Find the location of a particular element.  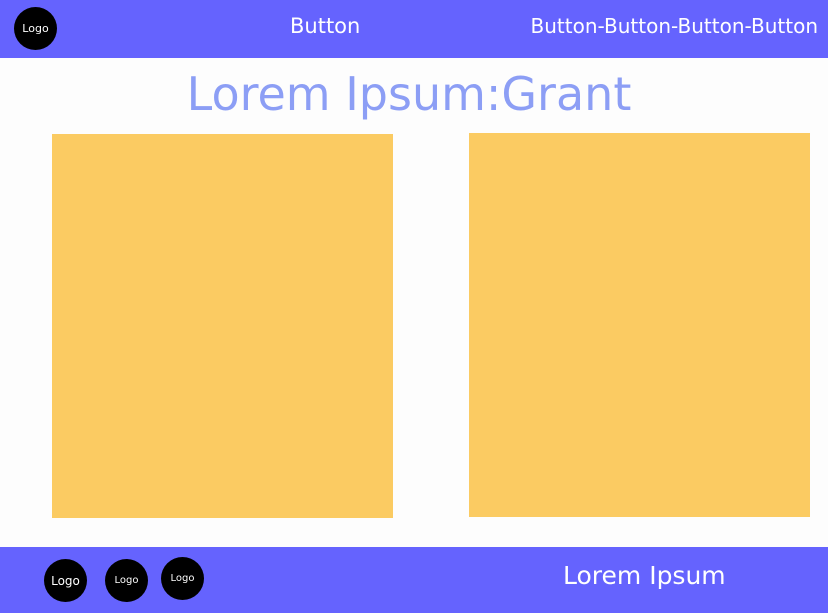

footer-bar: Logo Logo Logo Lorem Ipsum is located at coordinates (414, 580).